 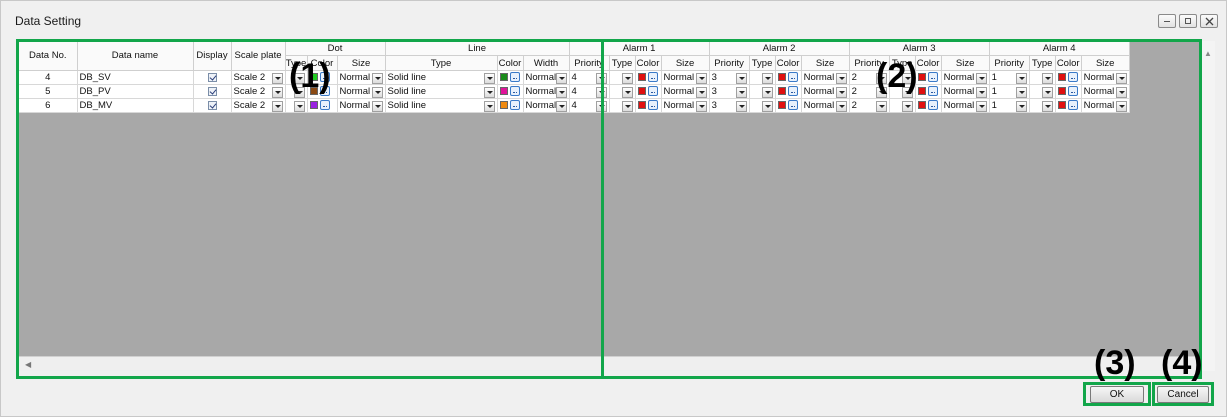 I want to click on maximize-button, so click(x=1188, y=21).